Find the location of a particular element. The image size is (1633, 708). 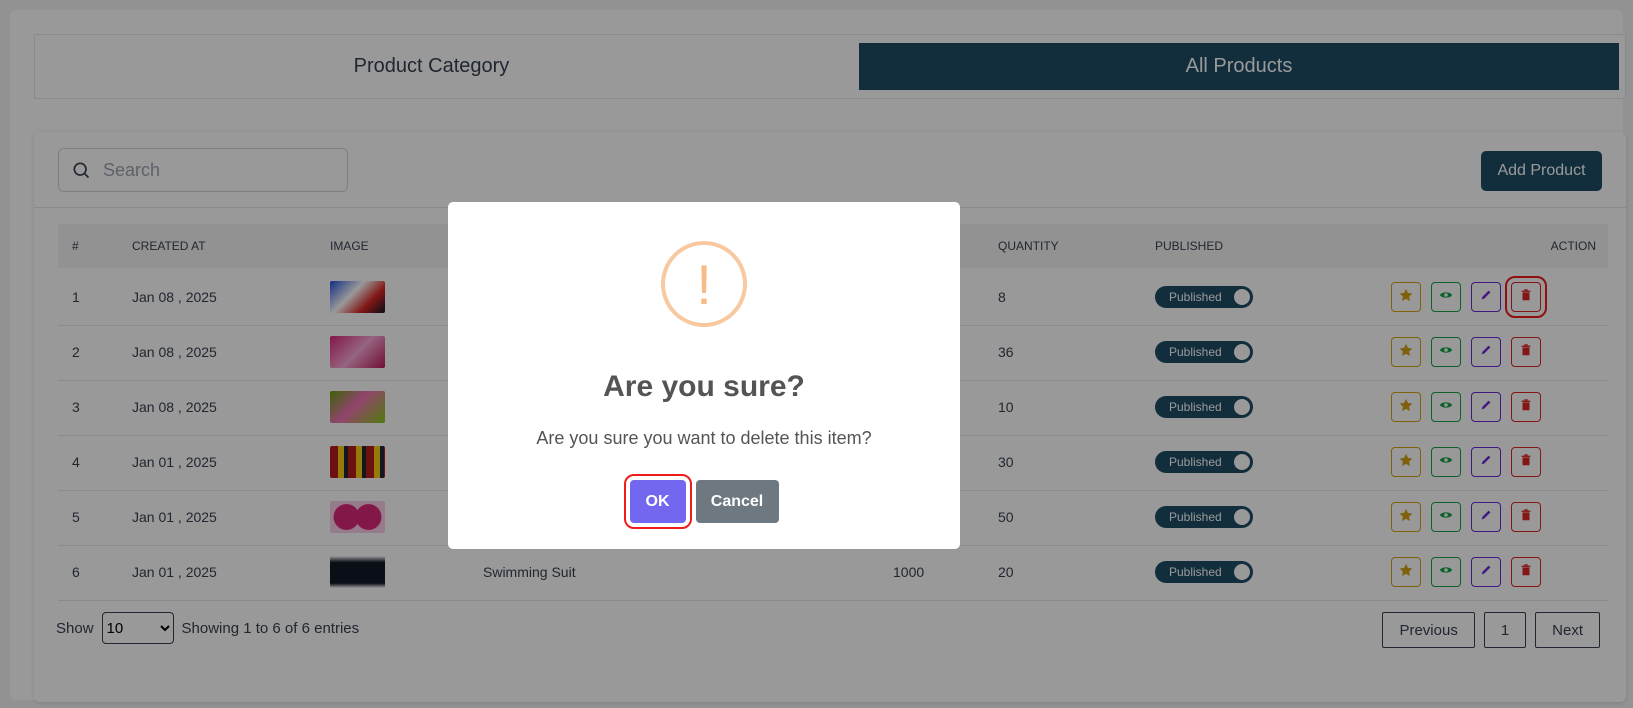

ok-button: OK is located at coordinates (657, 501).